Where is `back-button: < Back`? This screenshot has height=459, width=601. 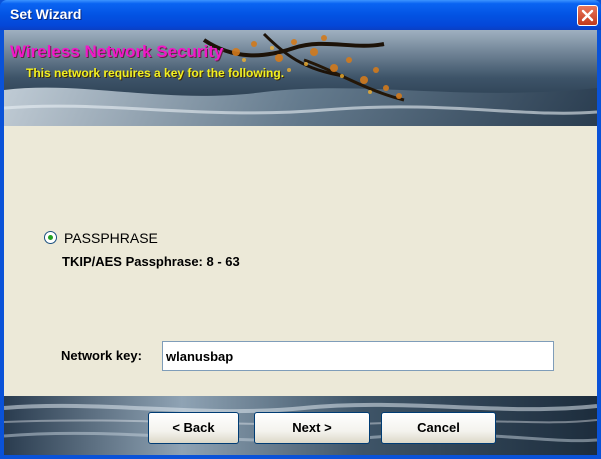
back-button: < Back is located at coordinates (193, 428).